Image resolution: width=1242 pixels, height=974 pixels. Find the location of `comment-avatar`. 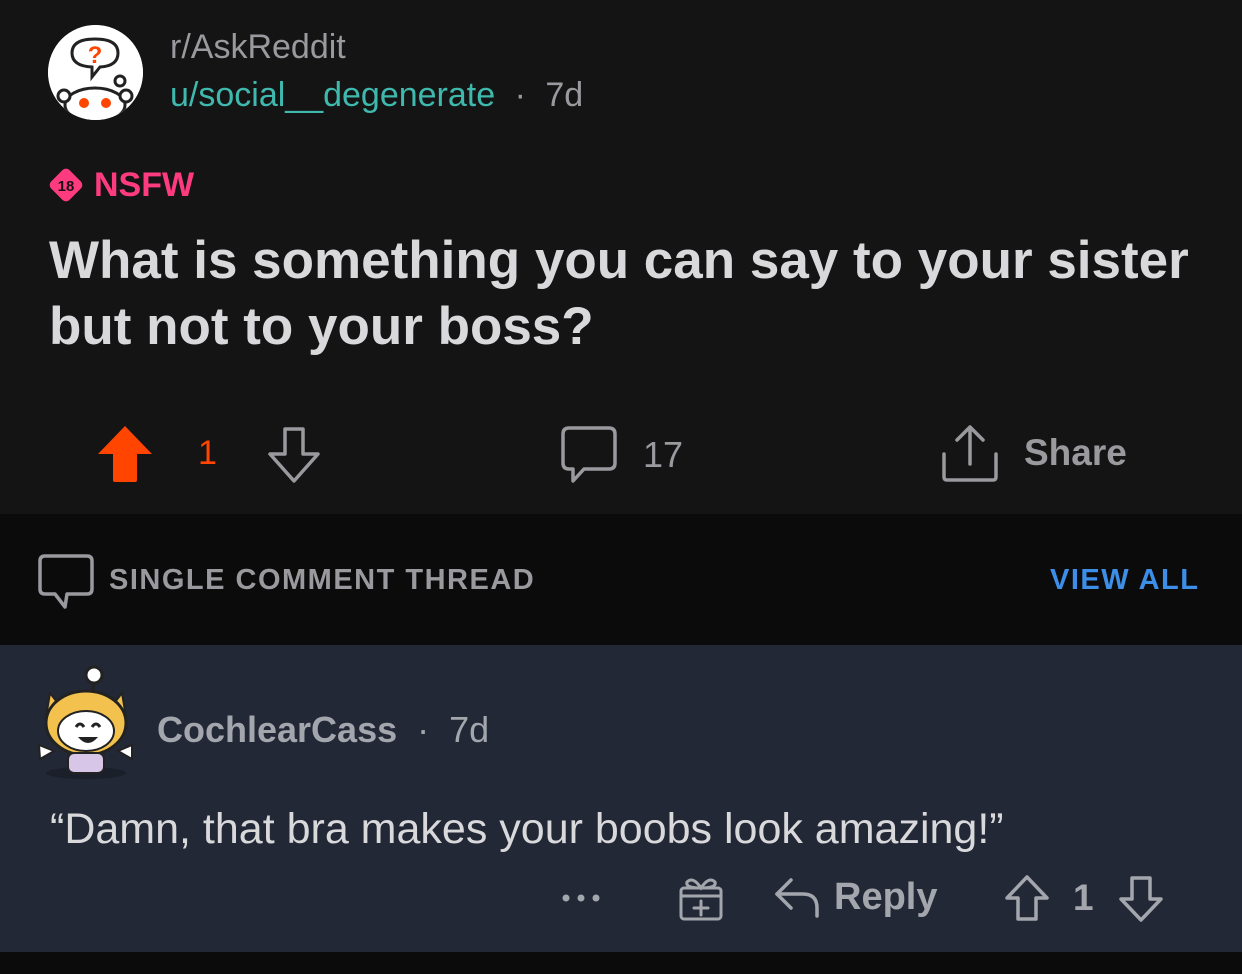

comment-avatar is located at coordinates (86, 725).